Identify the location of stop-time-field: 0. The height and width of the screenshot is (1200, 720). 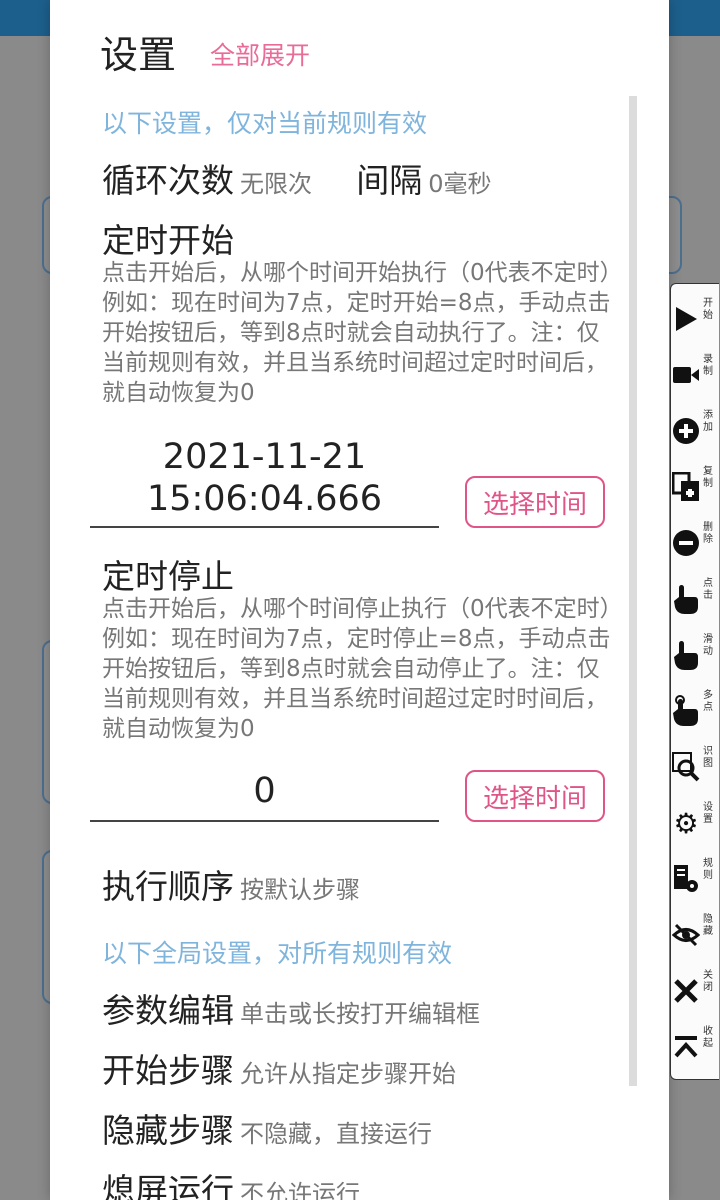
(264, 796).